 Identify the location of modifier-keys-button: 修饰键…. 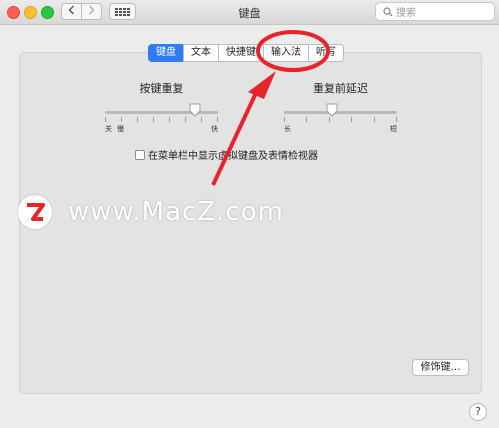
(440, 367).